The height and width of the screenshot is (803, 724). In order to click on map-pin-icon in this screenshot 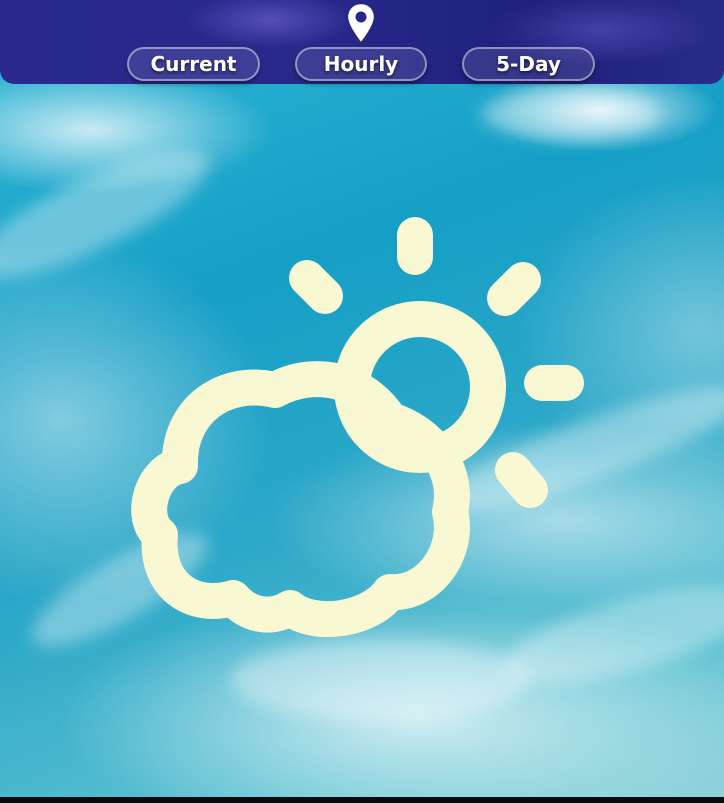, I will do `click(361, 23)`.